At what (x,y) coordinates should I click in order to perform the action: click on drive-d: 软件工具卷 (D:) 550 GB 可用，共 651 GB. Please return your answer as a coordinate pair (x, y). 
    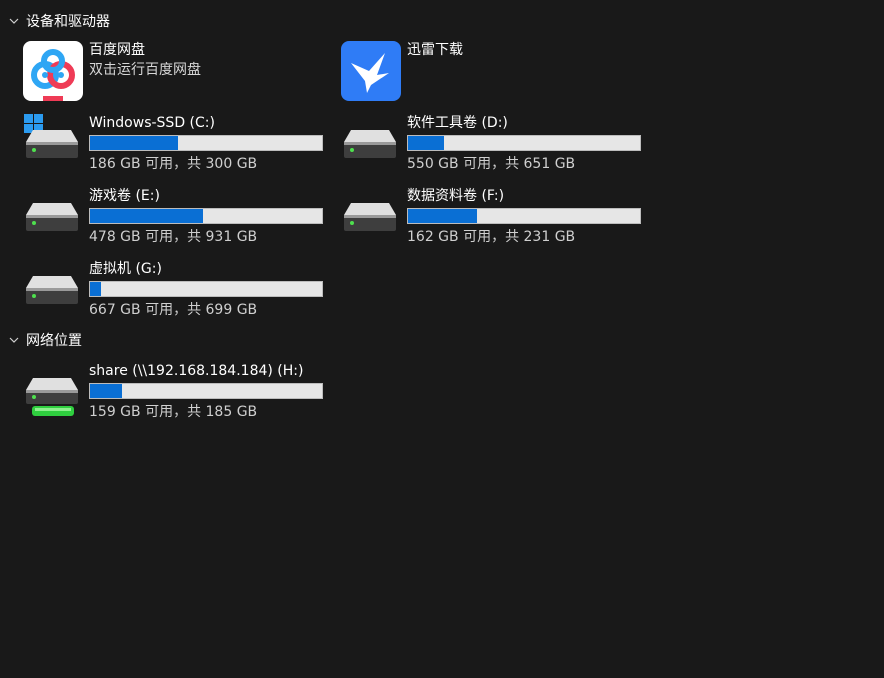
    Looking at the image, I should click on (496, 145).